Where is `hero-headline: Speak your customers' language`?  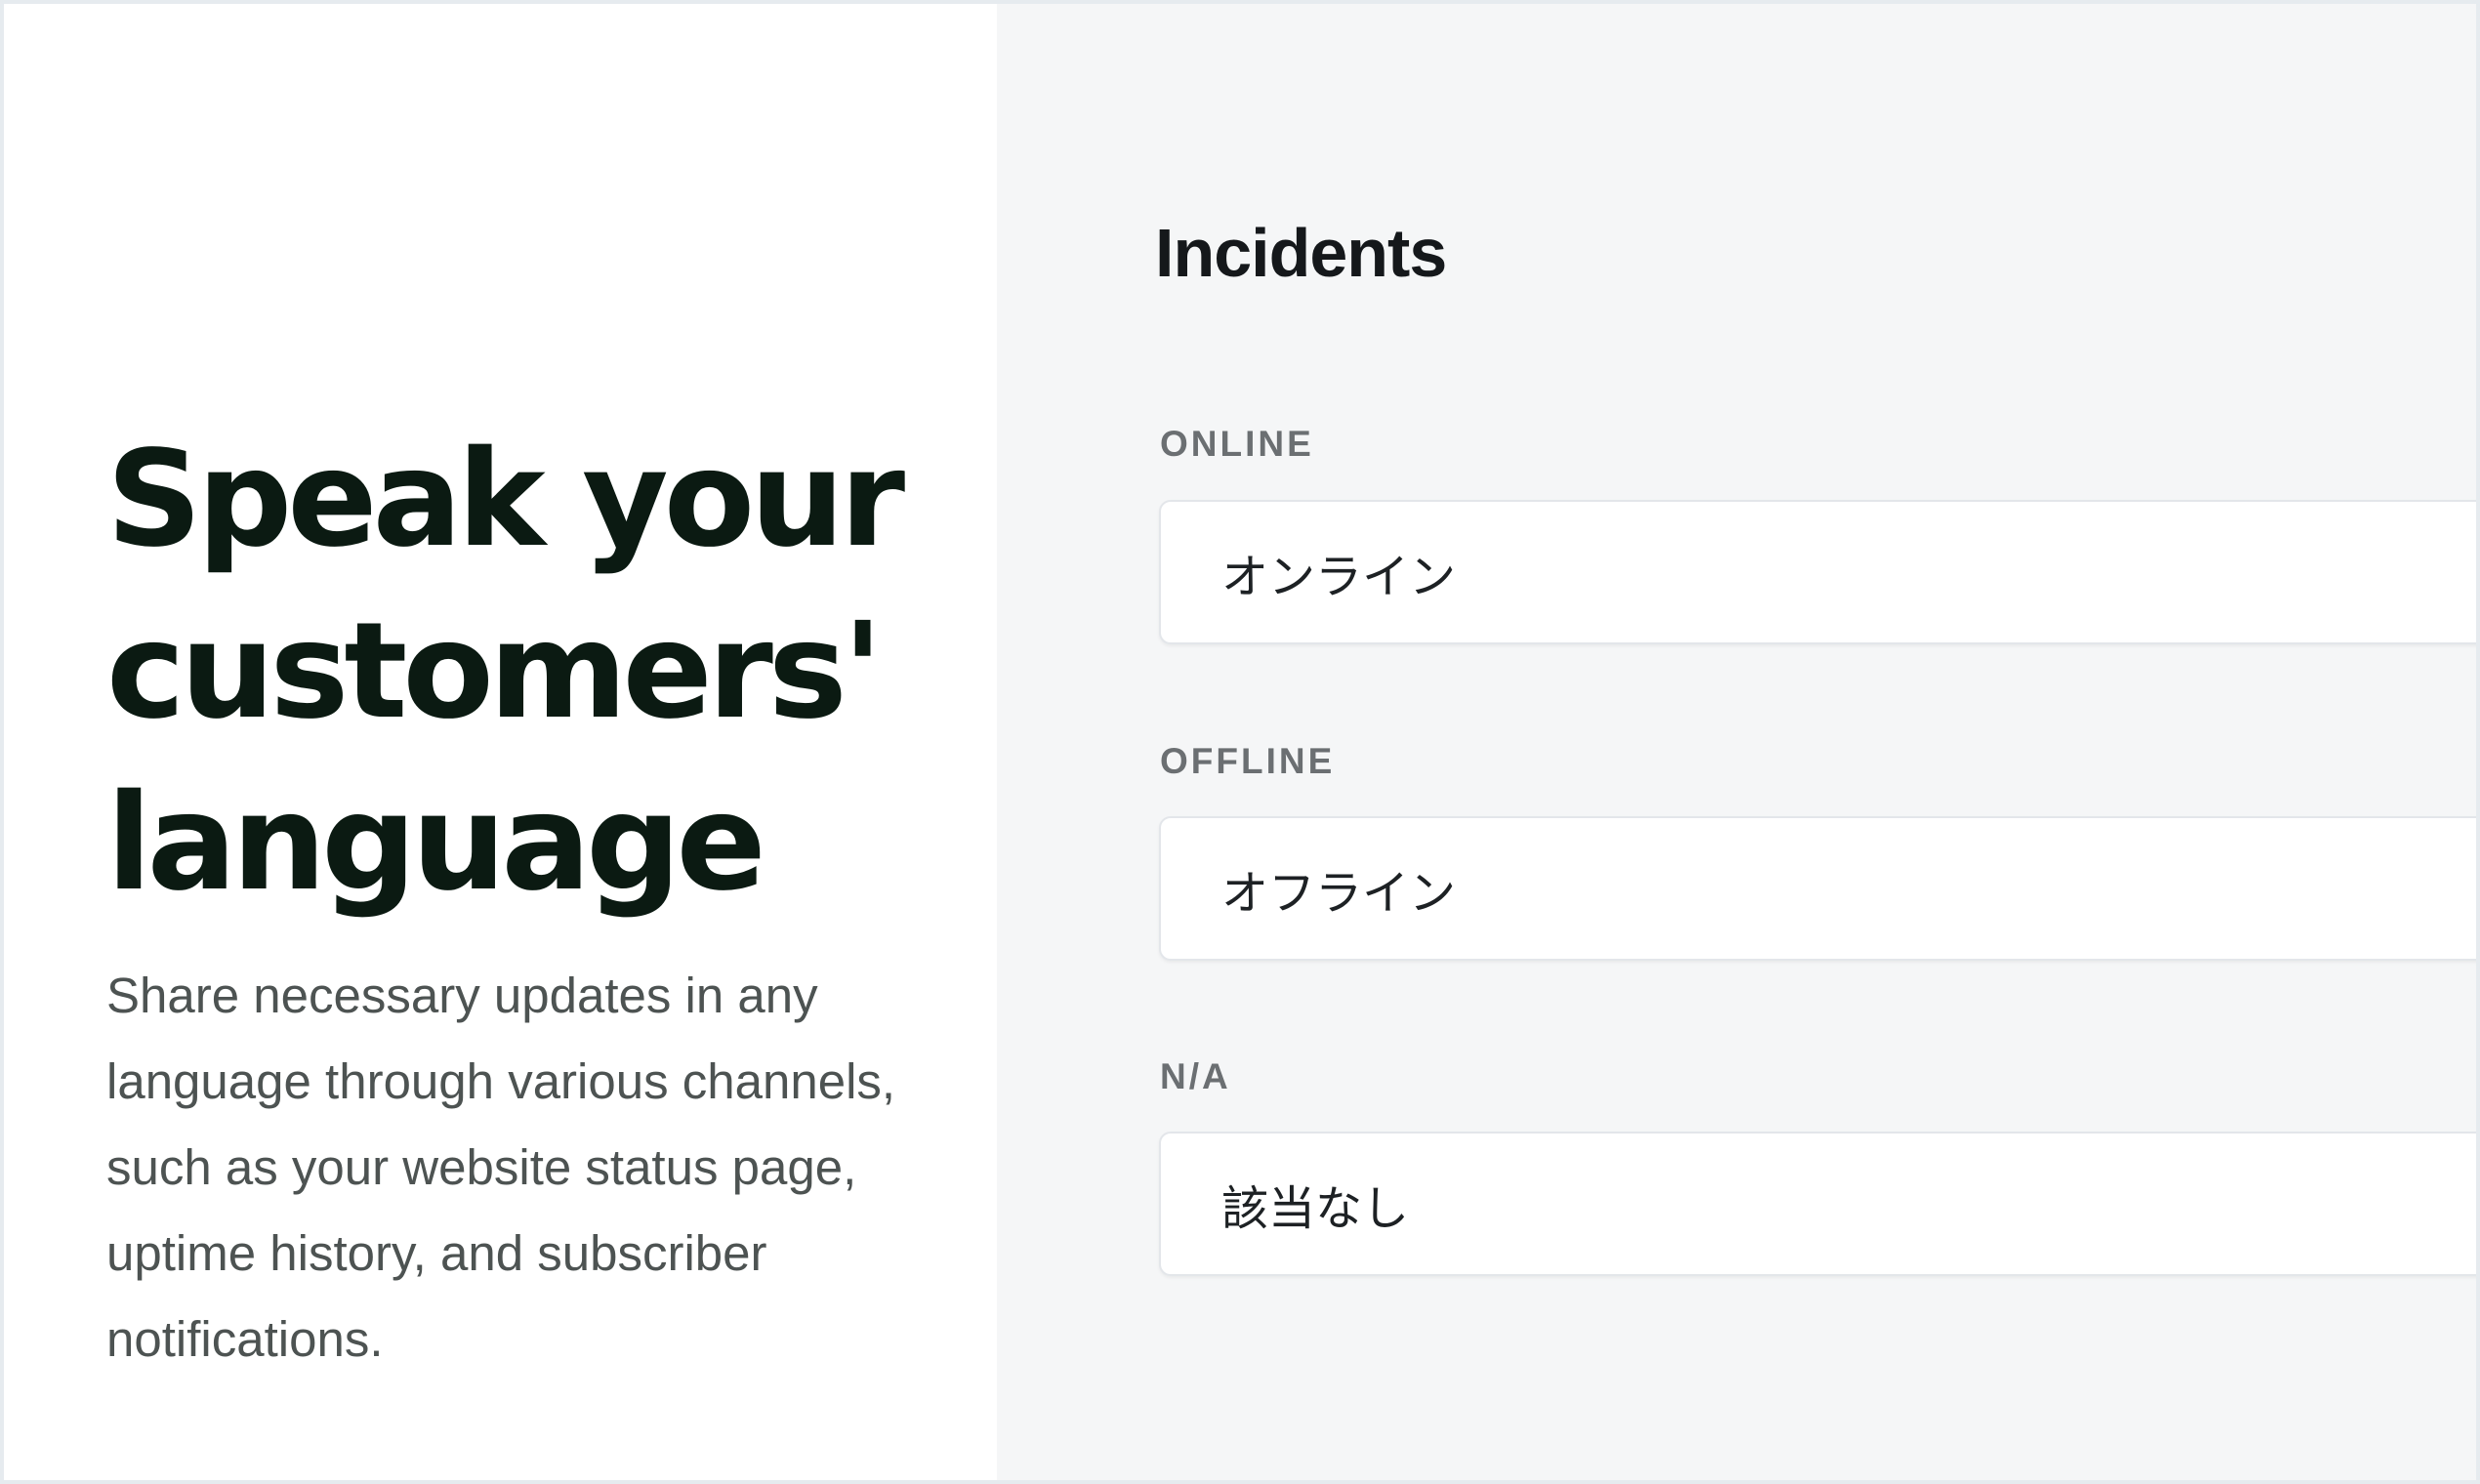
hero-headline: Speak your customers' language is located at coordinates (536, 672).